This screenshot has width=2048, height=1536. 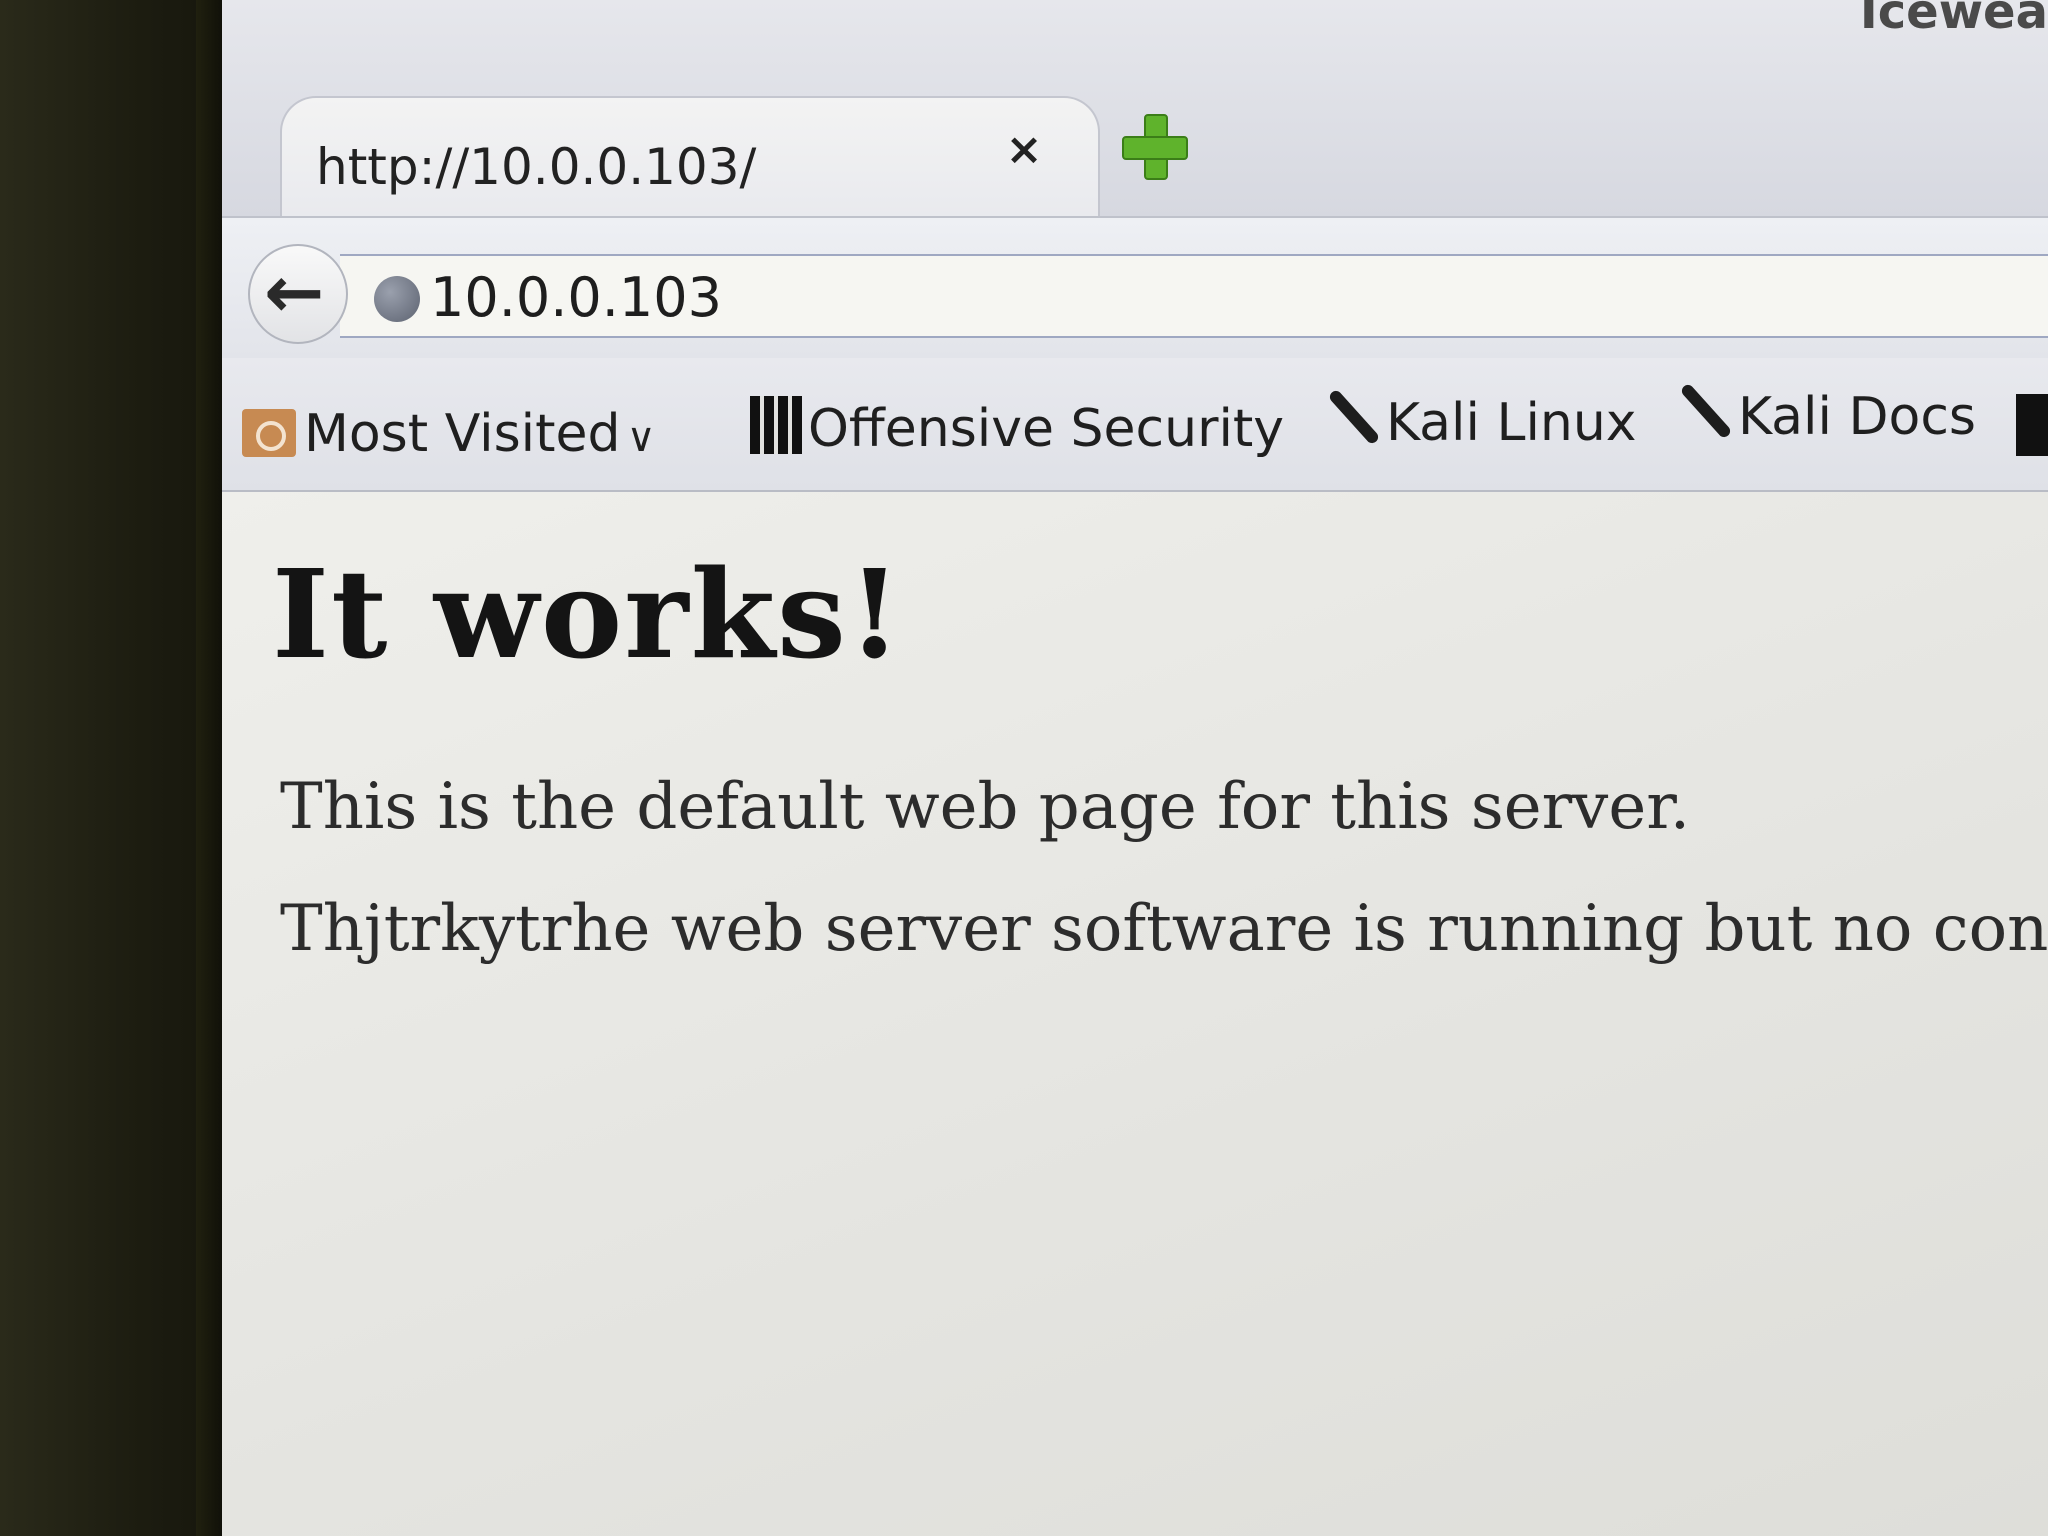 What do you see at coordinates (536, 167) in the screenshot?
I see `tab-title: http://10.0.0.103/` at bounding box center [536, 167].